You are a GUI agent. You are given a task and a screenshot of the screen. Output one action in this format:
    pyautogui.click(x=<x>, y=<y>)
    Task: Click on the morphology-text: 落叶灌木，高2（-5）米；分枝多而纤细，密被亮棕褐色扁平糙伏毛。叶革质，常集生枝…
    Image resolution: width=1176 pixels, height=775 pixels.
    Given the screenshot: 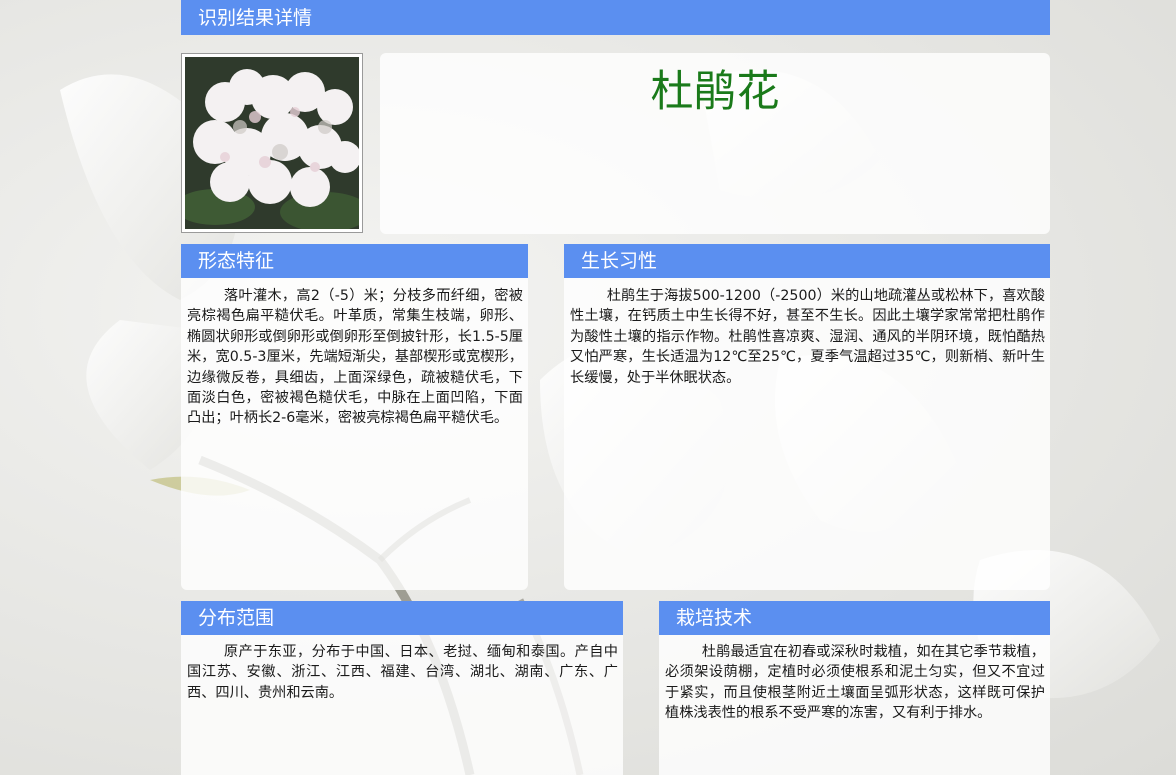 What is the action you would take?
    pyautogui.click(x=355, y=357)
    